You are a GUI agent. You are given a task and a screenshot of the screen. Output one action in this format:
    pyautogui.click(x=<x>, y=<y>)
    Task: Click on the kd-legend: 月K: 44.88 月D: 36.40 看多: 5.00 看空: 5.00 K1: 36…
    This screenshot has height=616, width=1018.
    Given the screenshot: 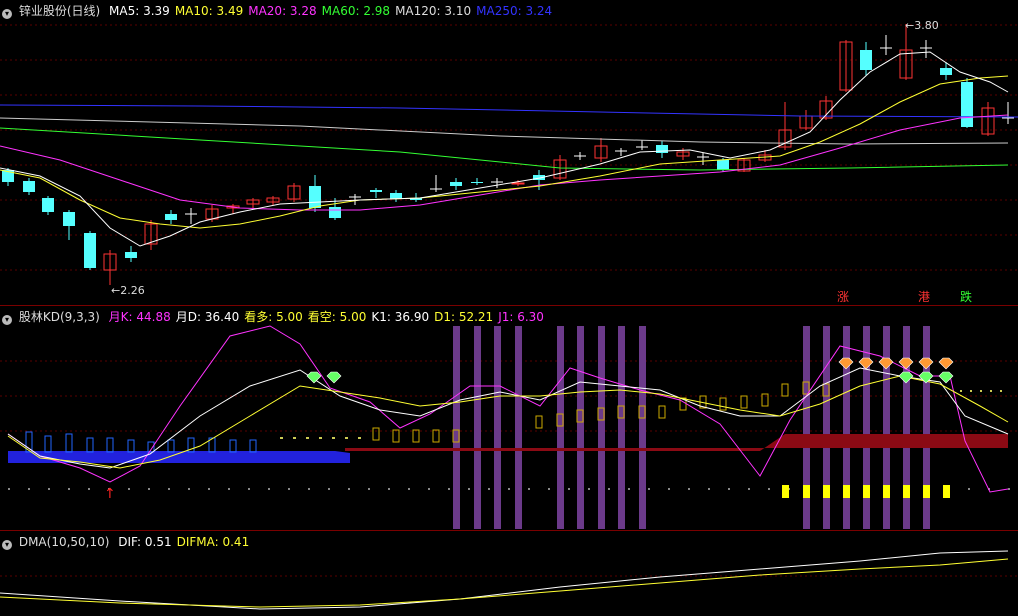 What is the action you would take?
    pyautogui.click(x=329, y=317)
    